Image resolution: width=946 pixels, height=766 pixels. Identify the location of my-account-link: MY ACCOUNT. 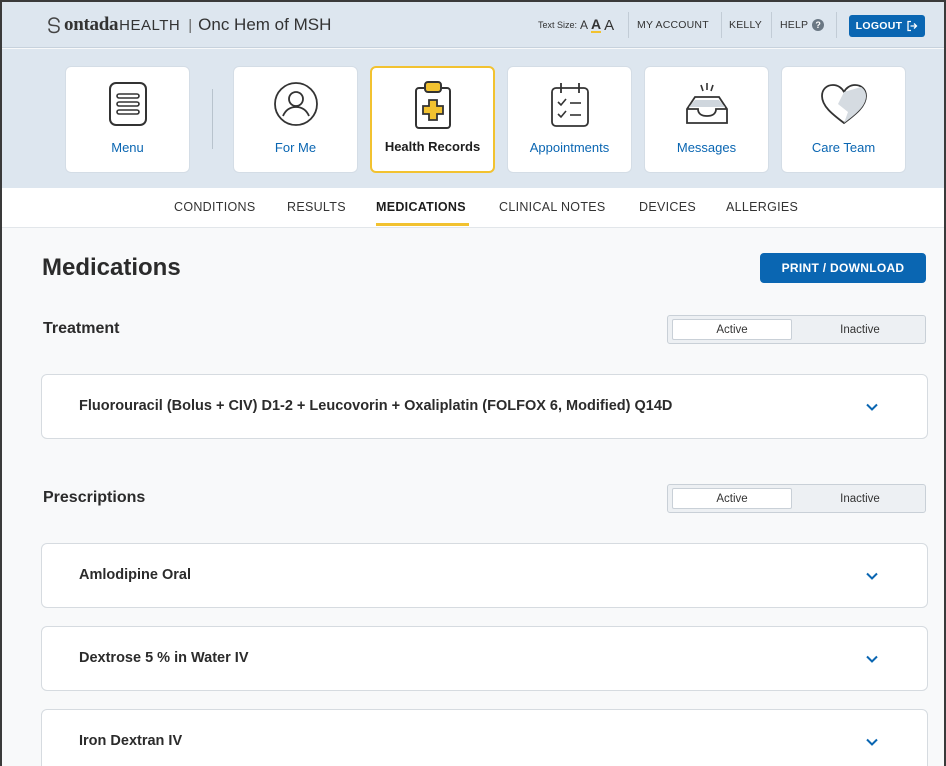
(673, 25).